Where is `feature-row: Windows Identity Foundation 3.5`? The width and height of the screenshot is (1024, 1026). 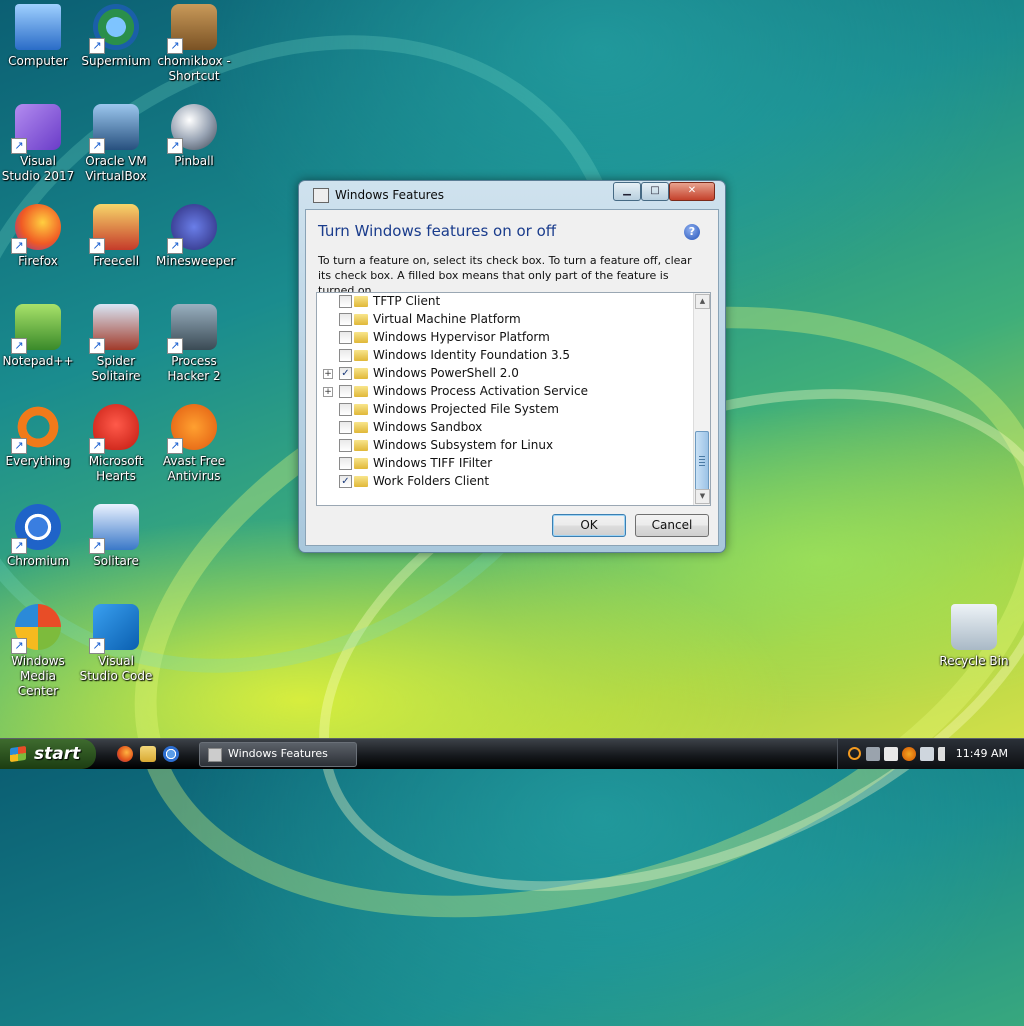
feature-row: Windows Identity Foundation 3.5 is located at coordinates (504, 356).